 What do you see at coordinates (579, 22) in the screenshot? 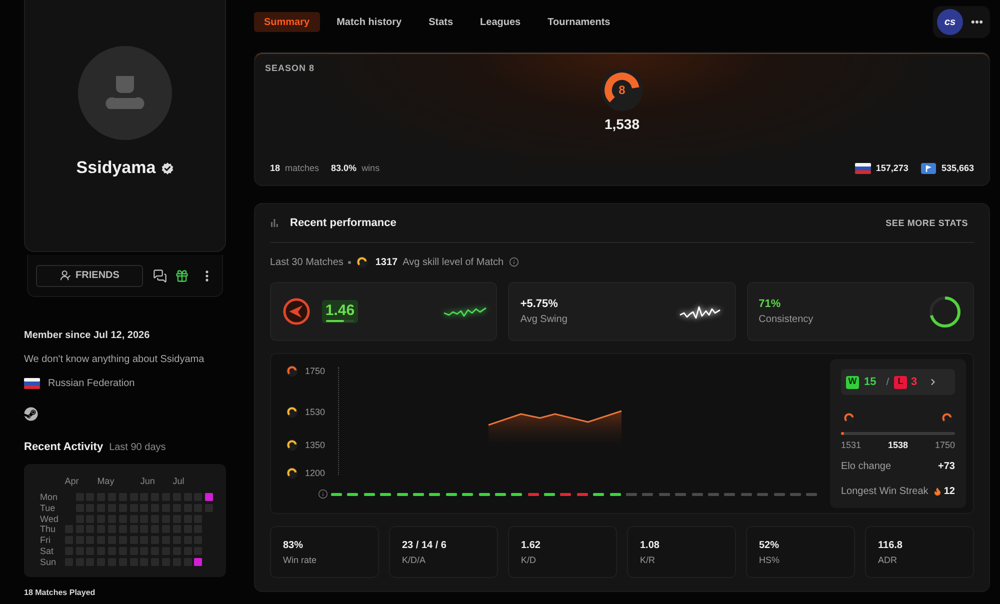
I see `nav-tab: Tournaments` at bounding box center [579, 22].